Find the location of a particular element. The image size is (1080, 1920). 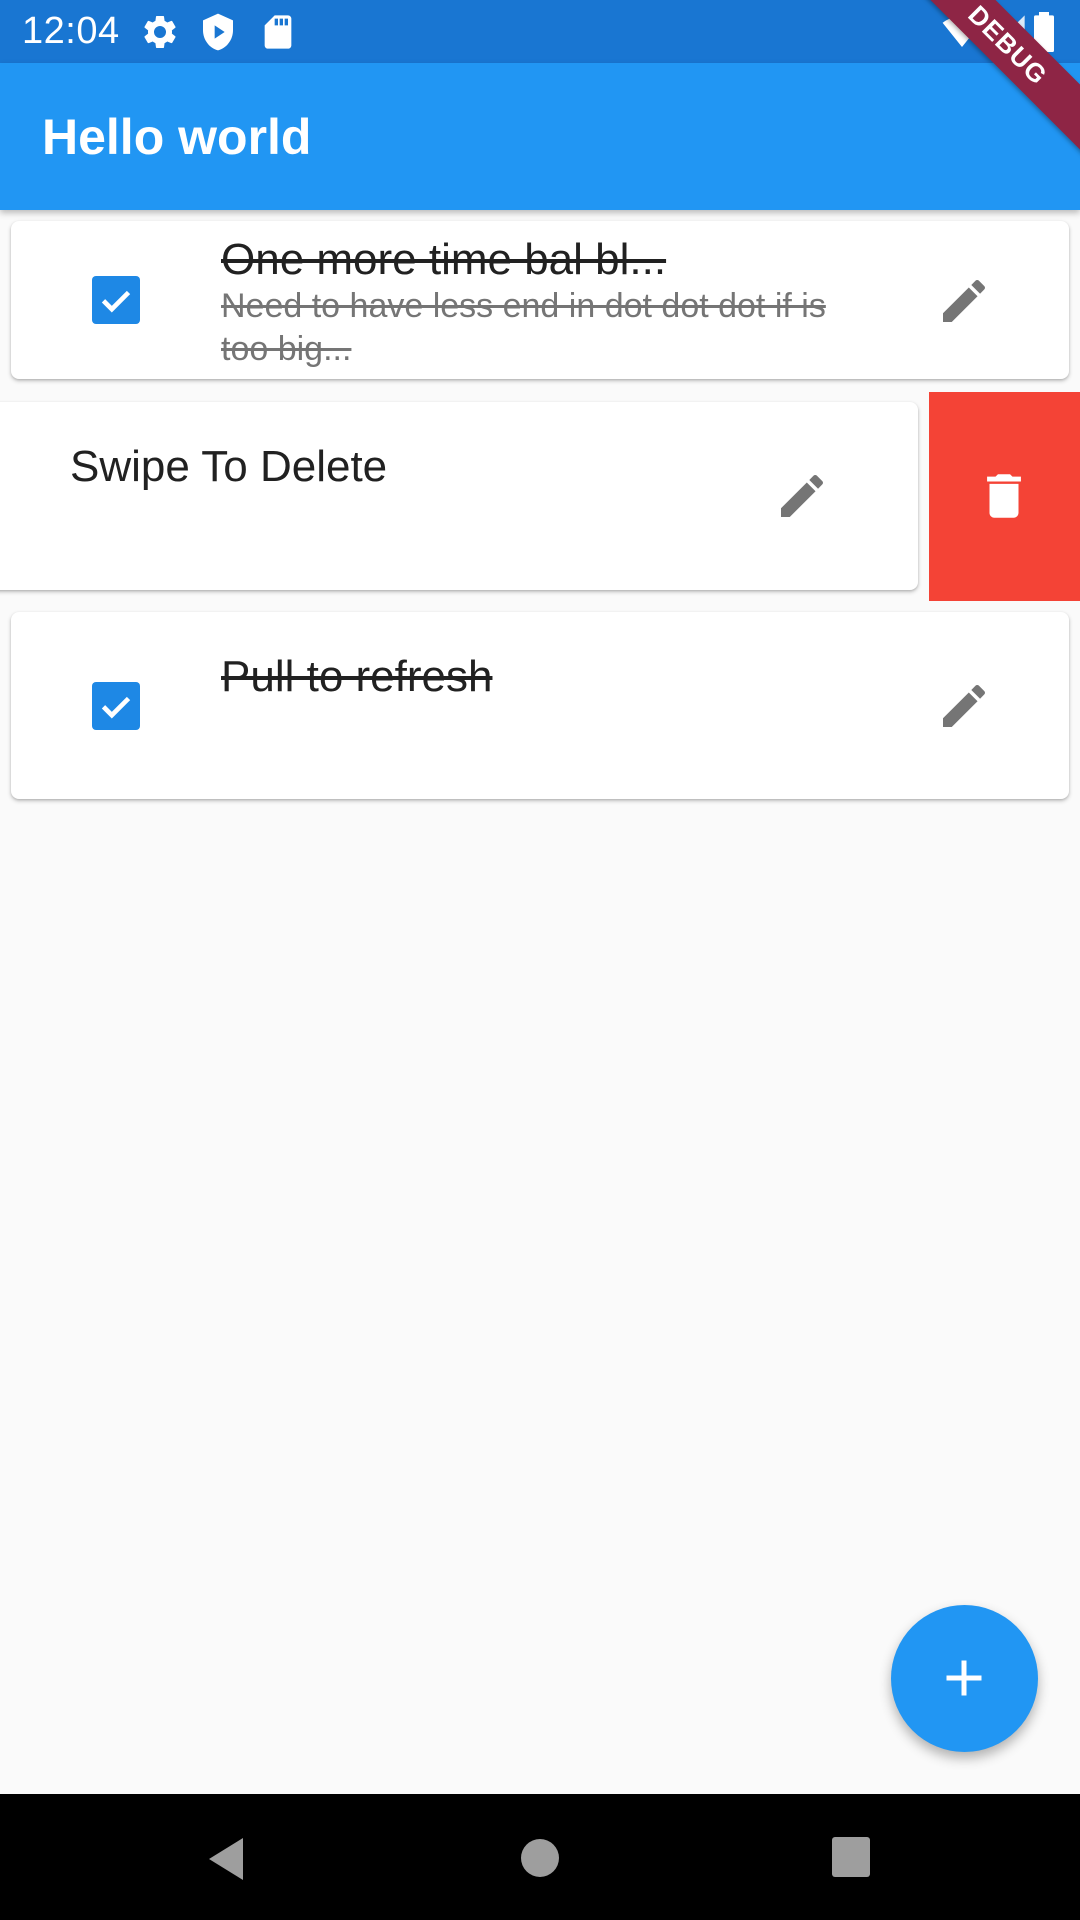

add-icon is located at coordinates (964, 1680).